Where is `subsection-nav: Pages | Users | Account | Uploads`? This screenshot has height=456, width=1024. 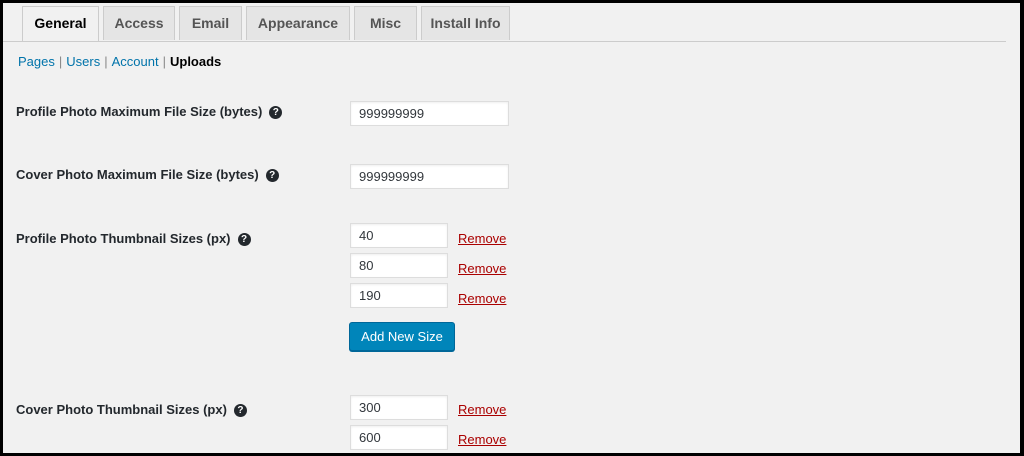 subsection-nav: Pages | Users | Account | Uploads is located at coordinates (119, 62).